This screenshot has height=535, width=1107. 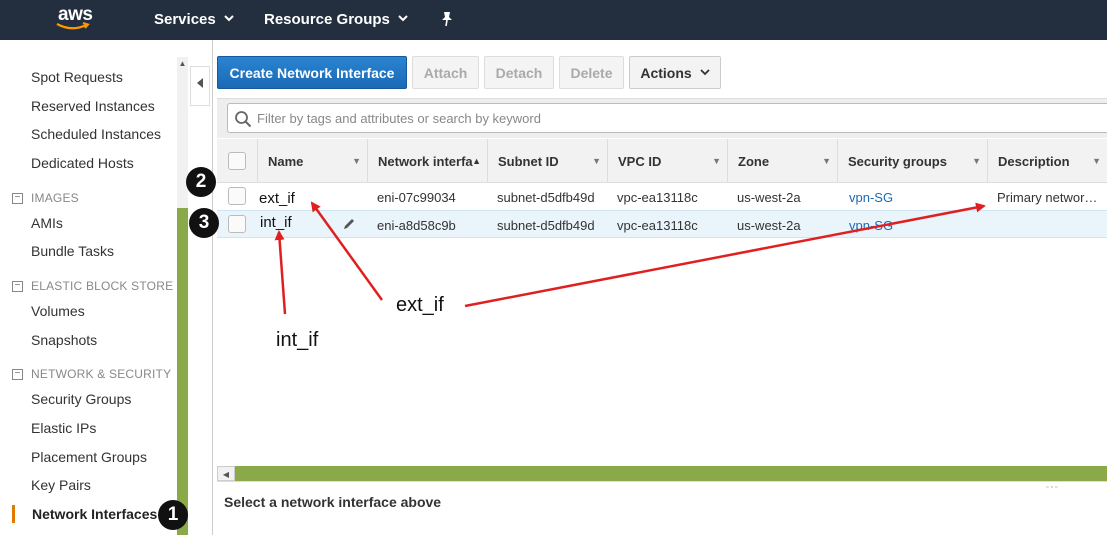 I want to click on sort-ascending-icon: ▲, so click(x=476, y=161).